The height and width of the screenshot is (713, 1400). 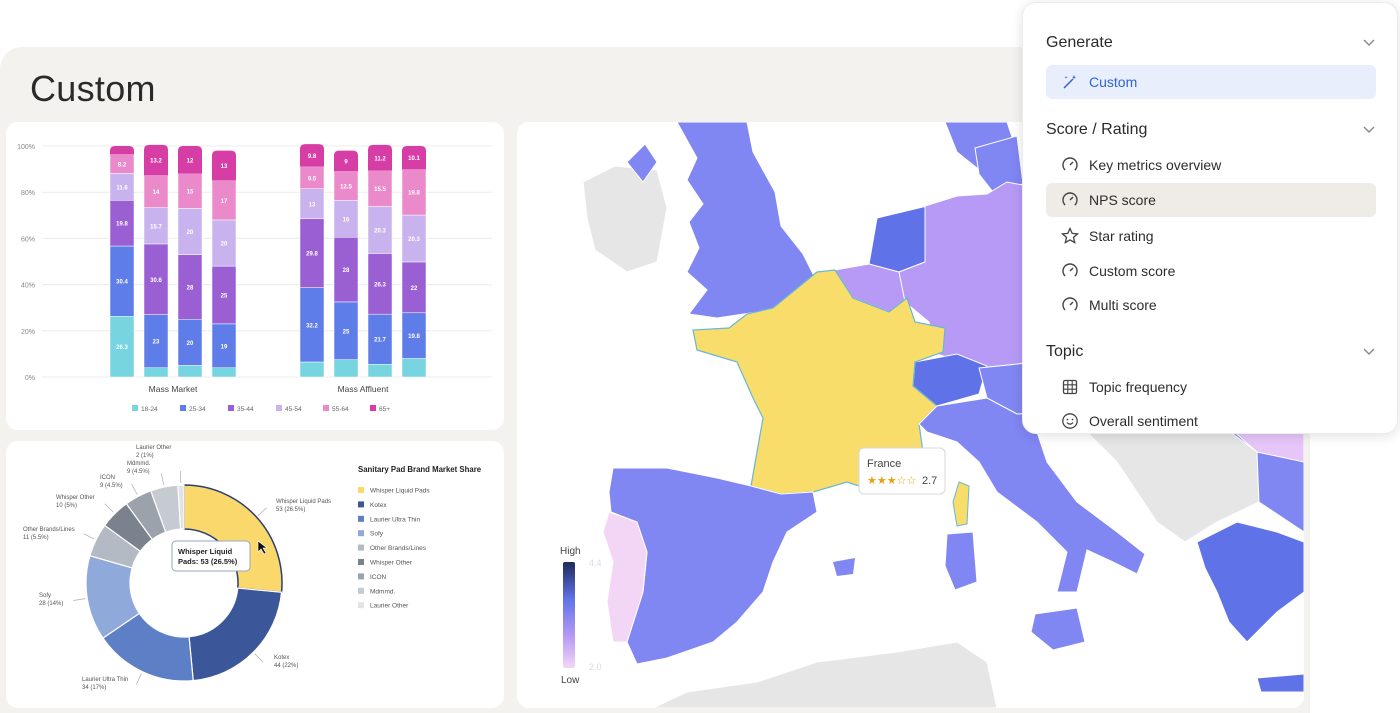 What do you see at coordinates (122, 188) in the screenshot?
I see `bar-value-label: 11.6` at bounding box center [122, 188].